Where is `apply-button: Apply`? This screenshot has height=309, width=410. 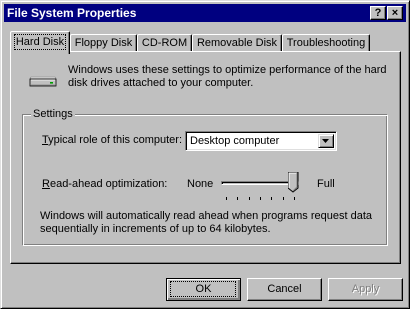
apply-button: Apply is located at coordinates (365, 289).